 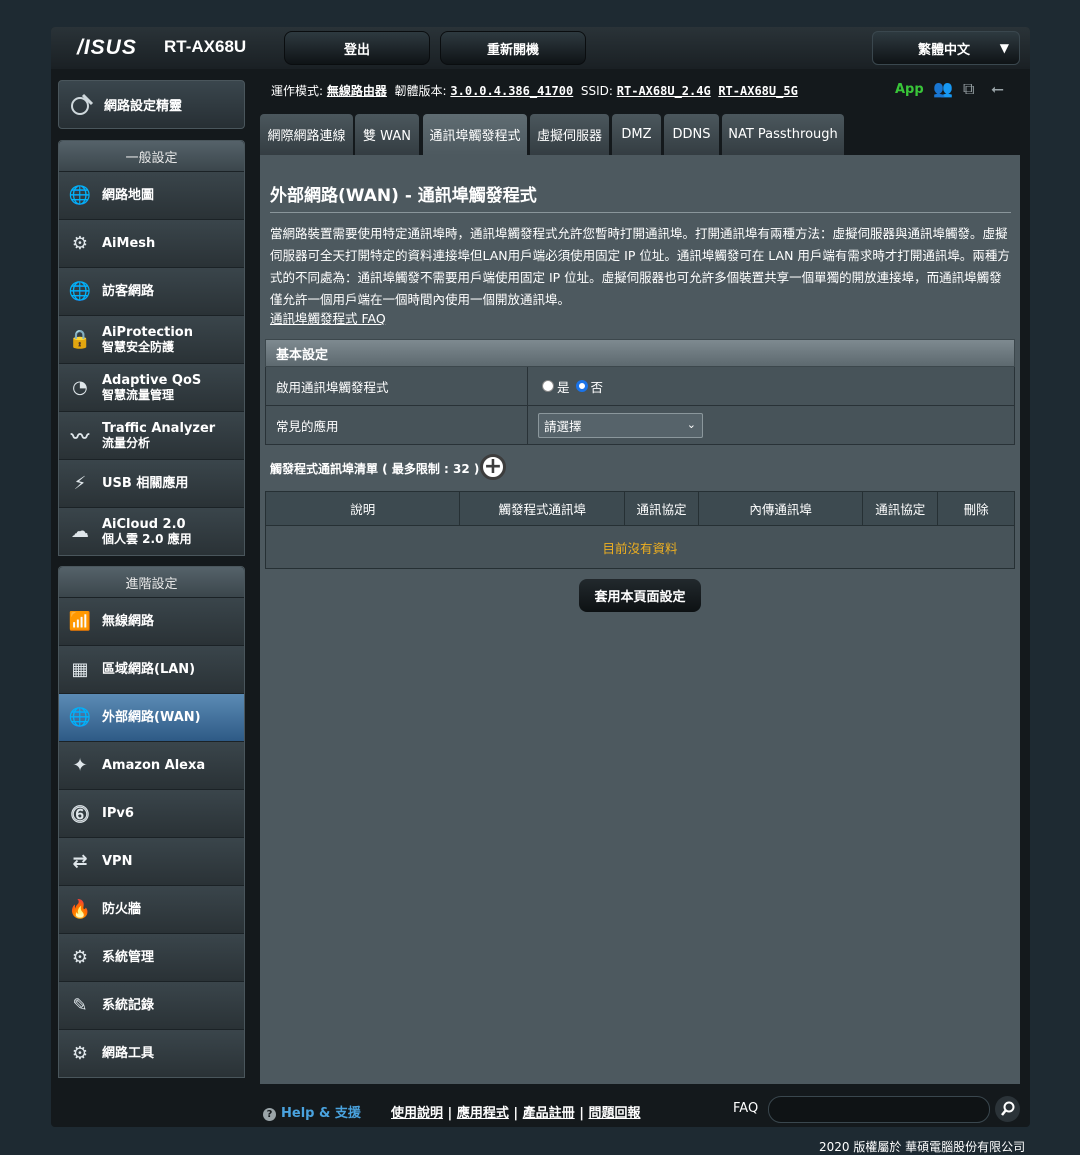 I want to click on tab-5: DDNS, so click(x=691, y=134).